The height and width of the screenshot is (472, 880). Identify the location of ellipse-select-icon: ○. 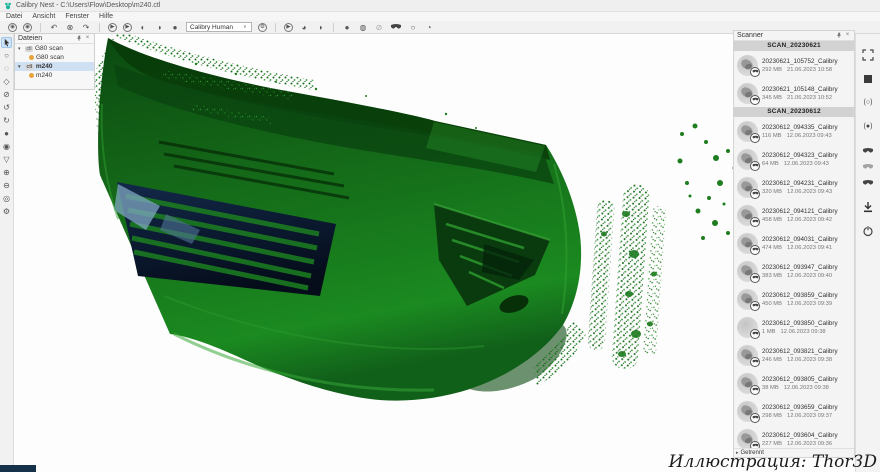
(6, 55).